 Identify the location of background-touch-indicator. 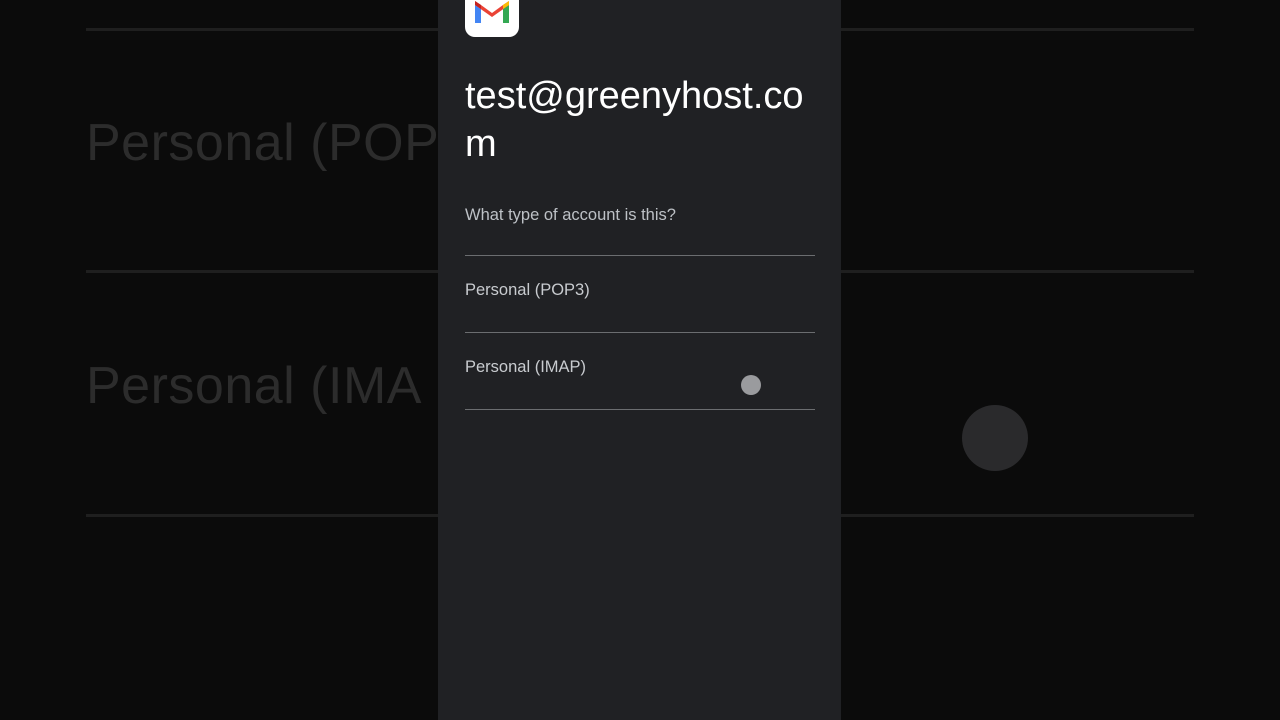
(995, 438).